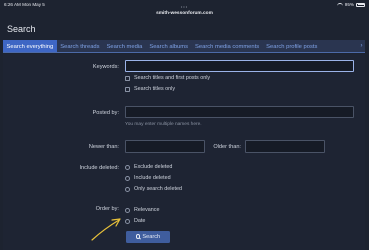  What do you see at coordinates (106, 229) in the screenshot?
I see `annotation-arrow-icon` at bounding box center [106, 229].